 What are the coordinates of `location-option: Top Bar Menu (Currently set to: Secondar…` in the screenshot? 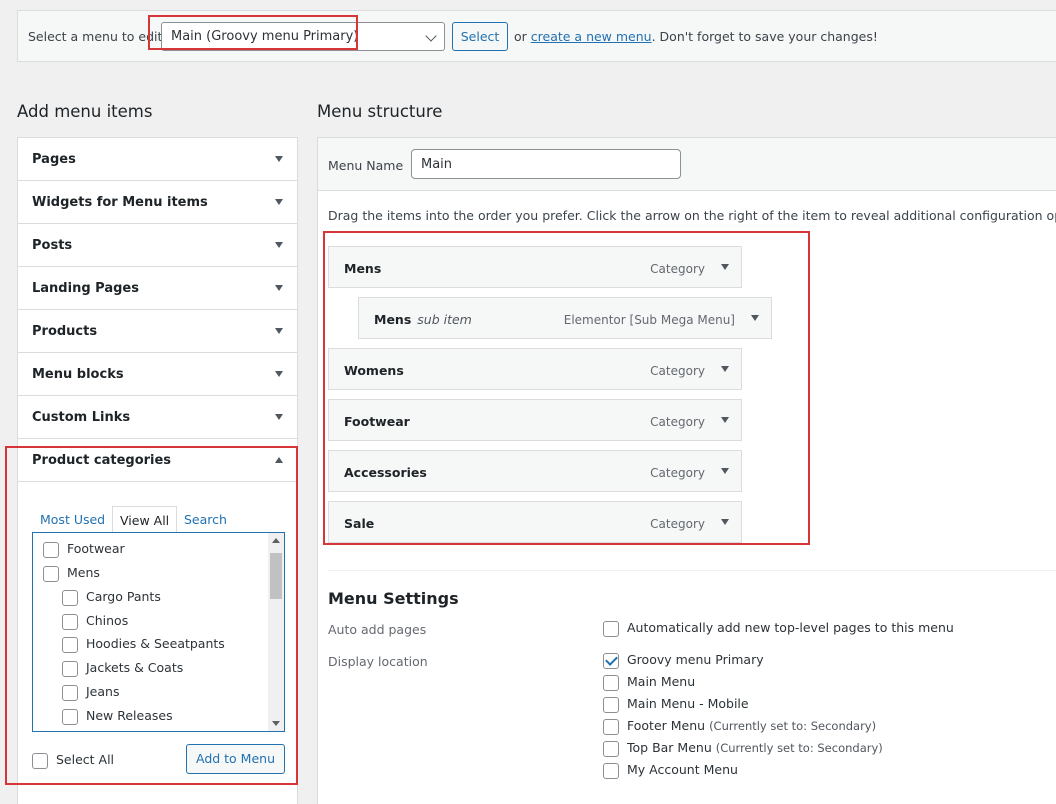 It's located at (743, 748).